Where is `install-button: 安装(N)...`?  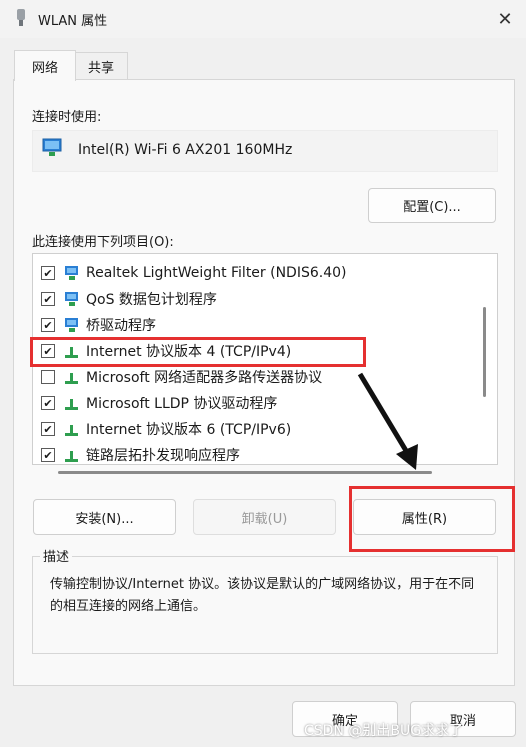
install-button: 安装(N)... is located at coordinates (104, 517).